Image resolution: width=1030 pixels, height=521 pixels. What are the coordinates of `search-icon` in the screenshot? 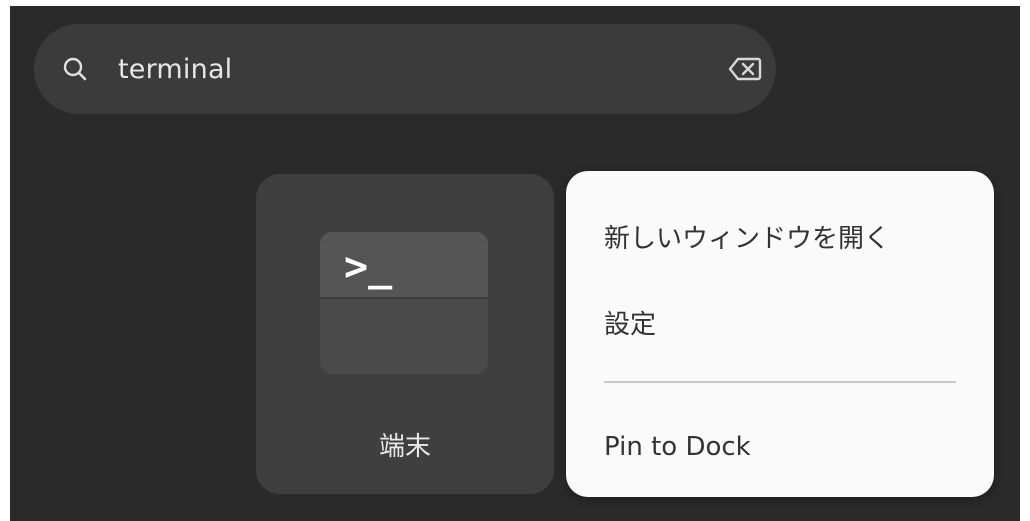 It's located at (75, 69).